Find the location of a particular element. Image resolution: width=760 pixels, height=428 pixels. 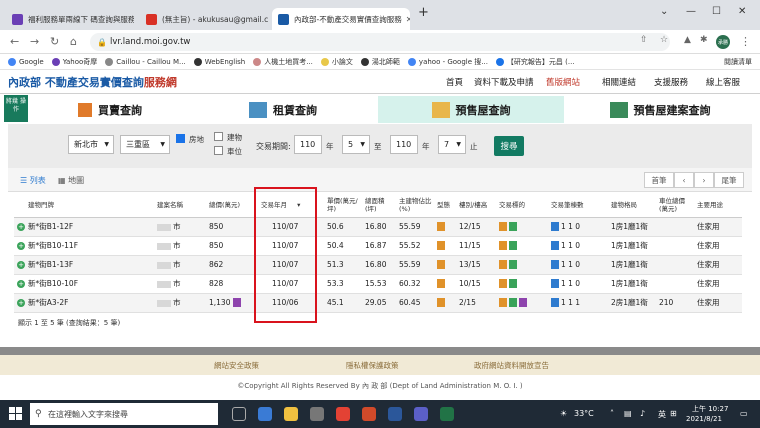

tab-search-icon: ⌄ is located at coordinates (664, 11).